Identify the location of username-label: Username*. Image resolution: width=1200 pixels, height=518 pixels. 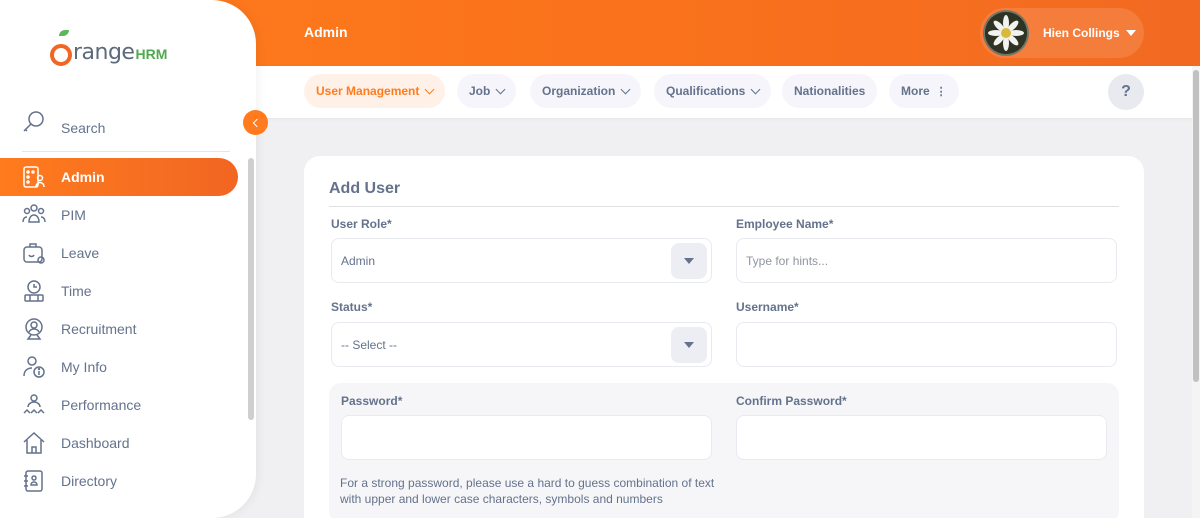
(767, 307).